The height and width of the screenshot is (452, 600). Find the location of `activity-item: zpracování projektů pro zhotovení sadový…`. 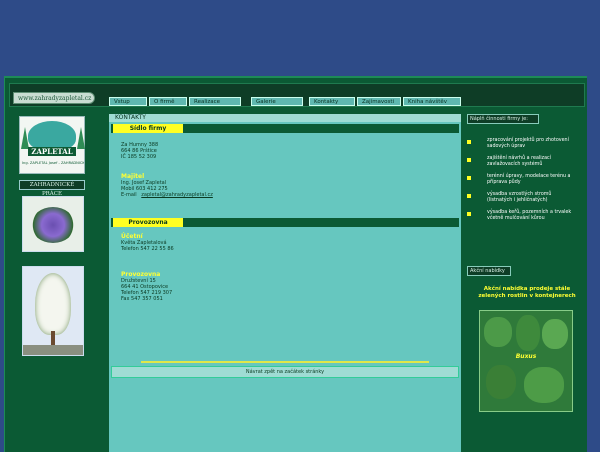

activity-item: zpracování projektů pro zhotovení sadový… is located at coordinates (528, 143).